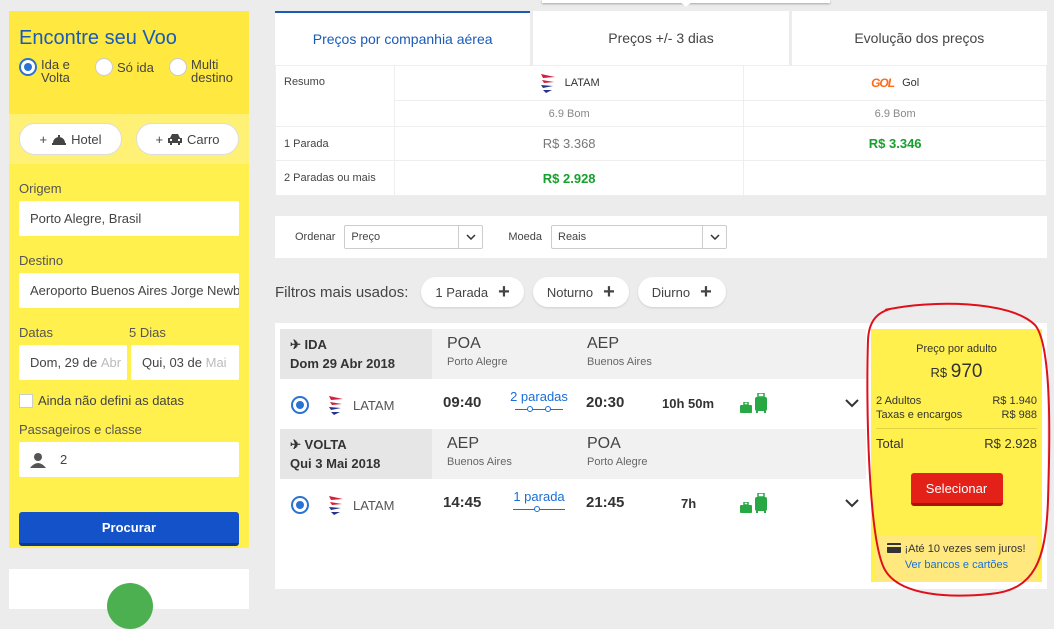  Describe the element at coordinates (98, 38) in the screenshot. I see `sidebar-title: Encontre seu Voo` at that location.